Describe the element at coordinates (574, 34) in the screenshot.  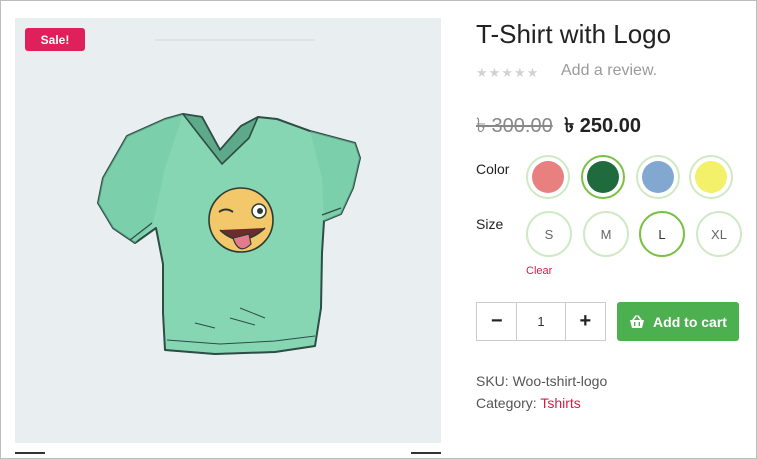
I see `product-title: T-Shirt with Logo` at that location.